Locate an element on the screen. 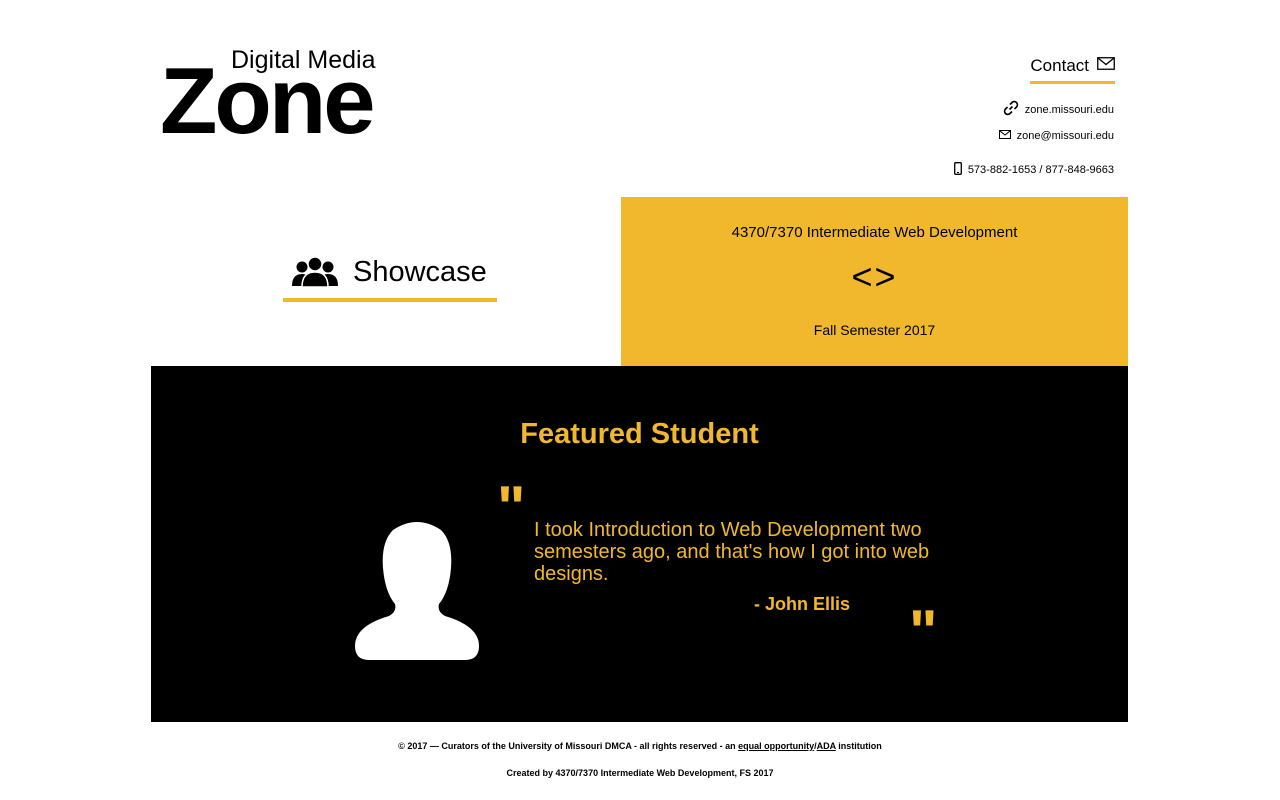 This screenshot has height=800, width=1280. quote-open-mark: " is located at coordinates (511, 507).